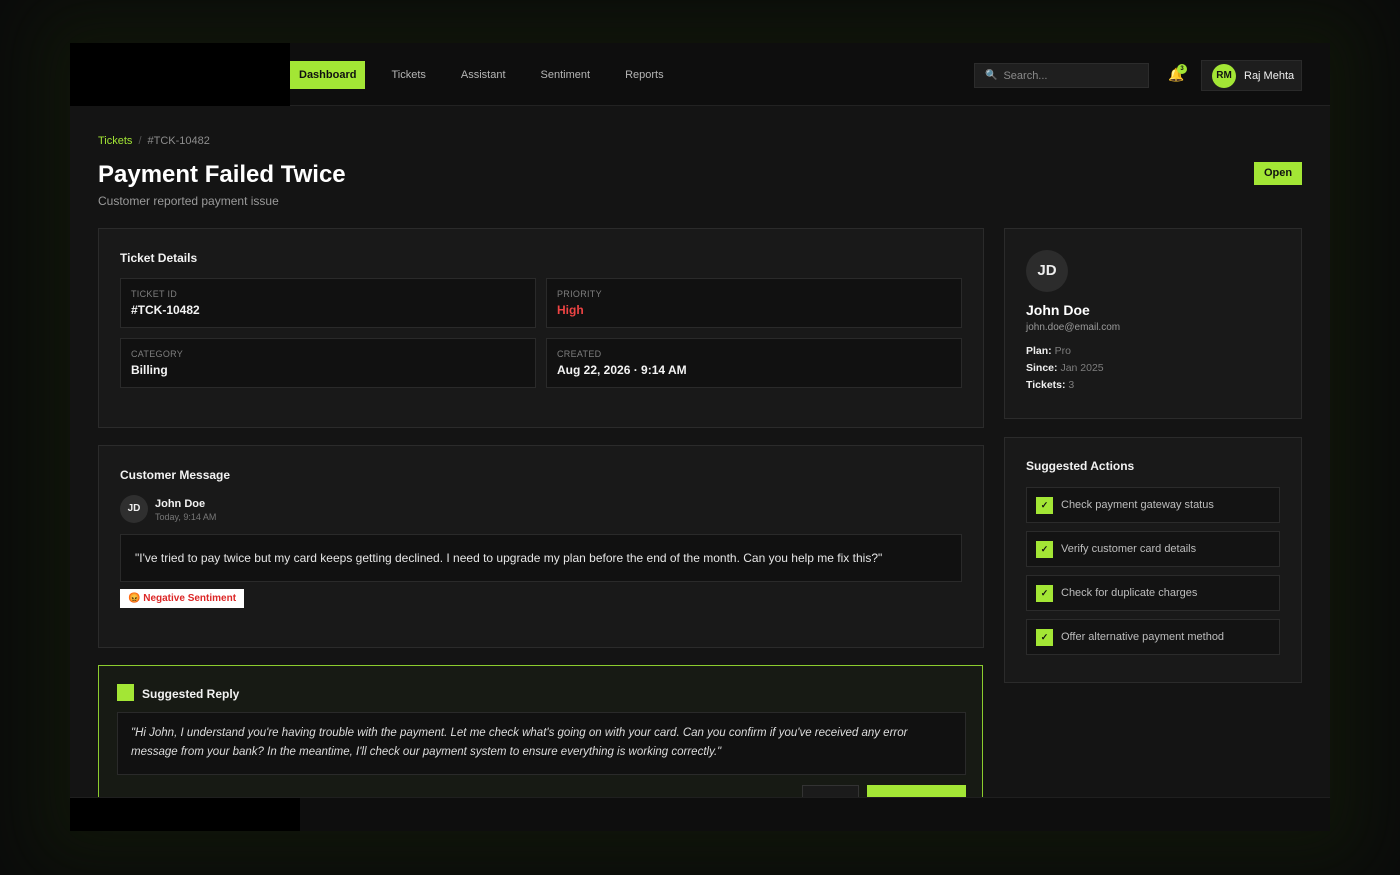 This screenshot has height=875, width=1400. I want to click on tickets-label: Tickets:, so click(1046, 385).